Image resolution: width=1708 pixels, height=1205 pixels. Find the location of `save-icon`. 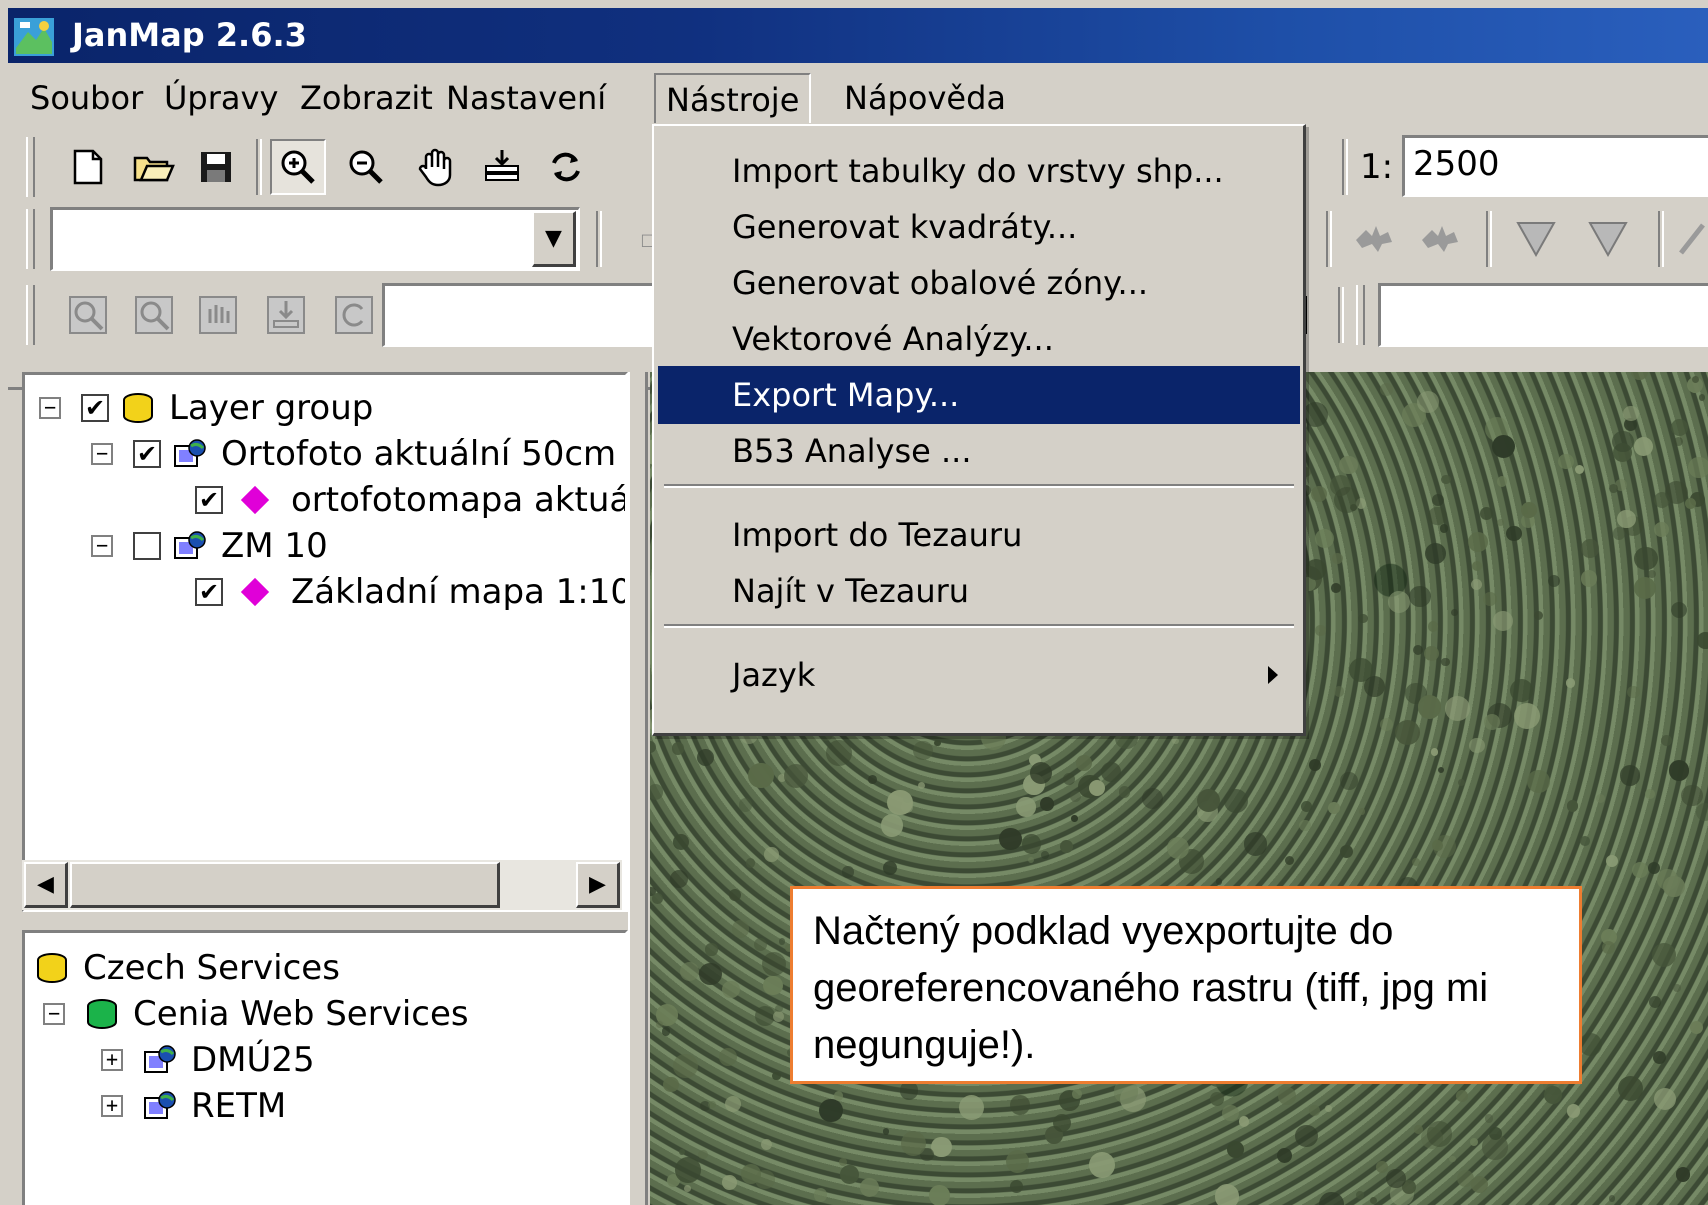

save-icon is located at coordinates (216, 167).